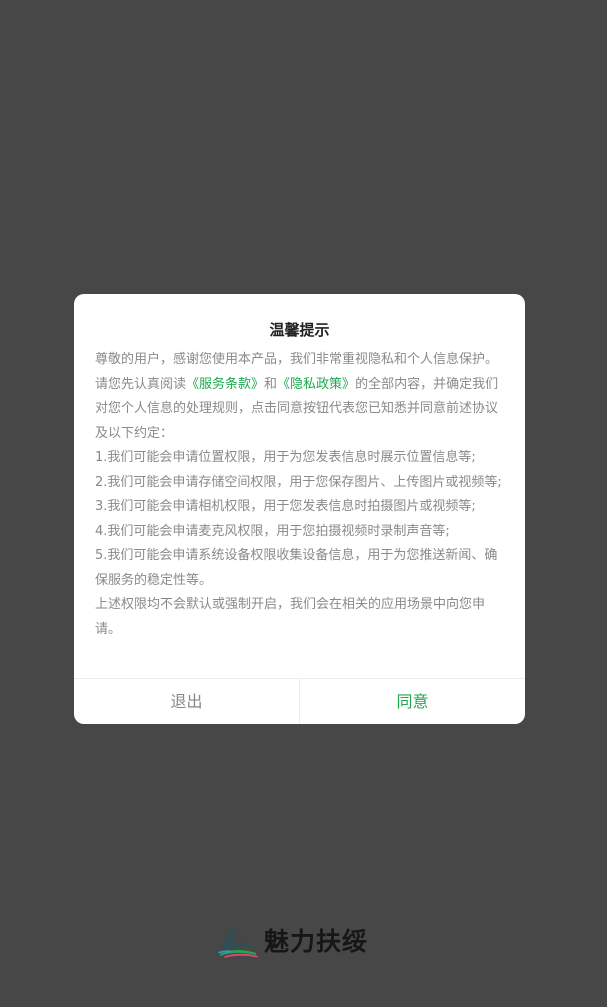  Describe the element at coordinates (316, 384) in the screenshot. I see `privacy-policy-link: 《隐私政策》` at that location.